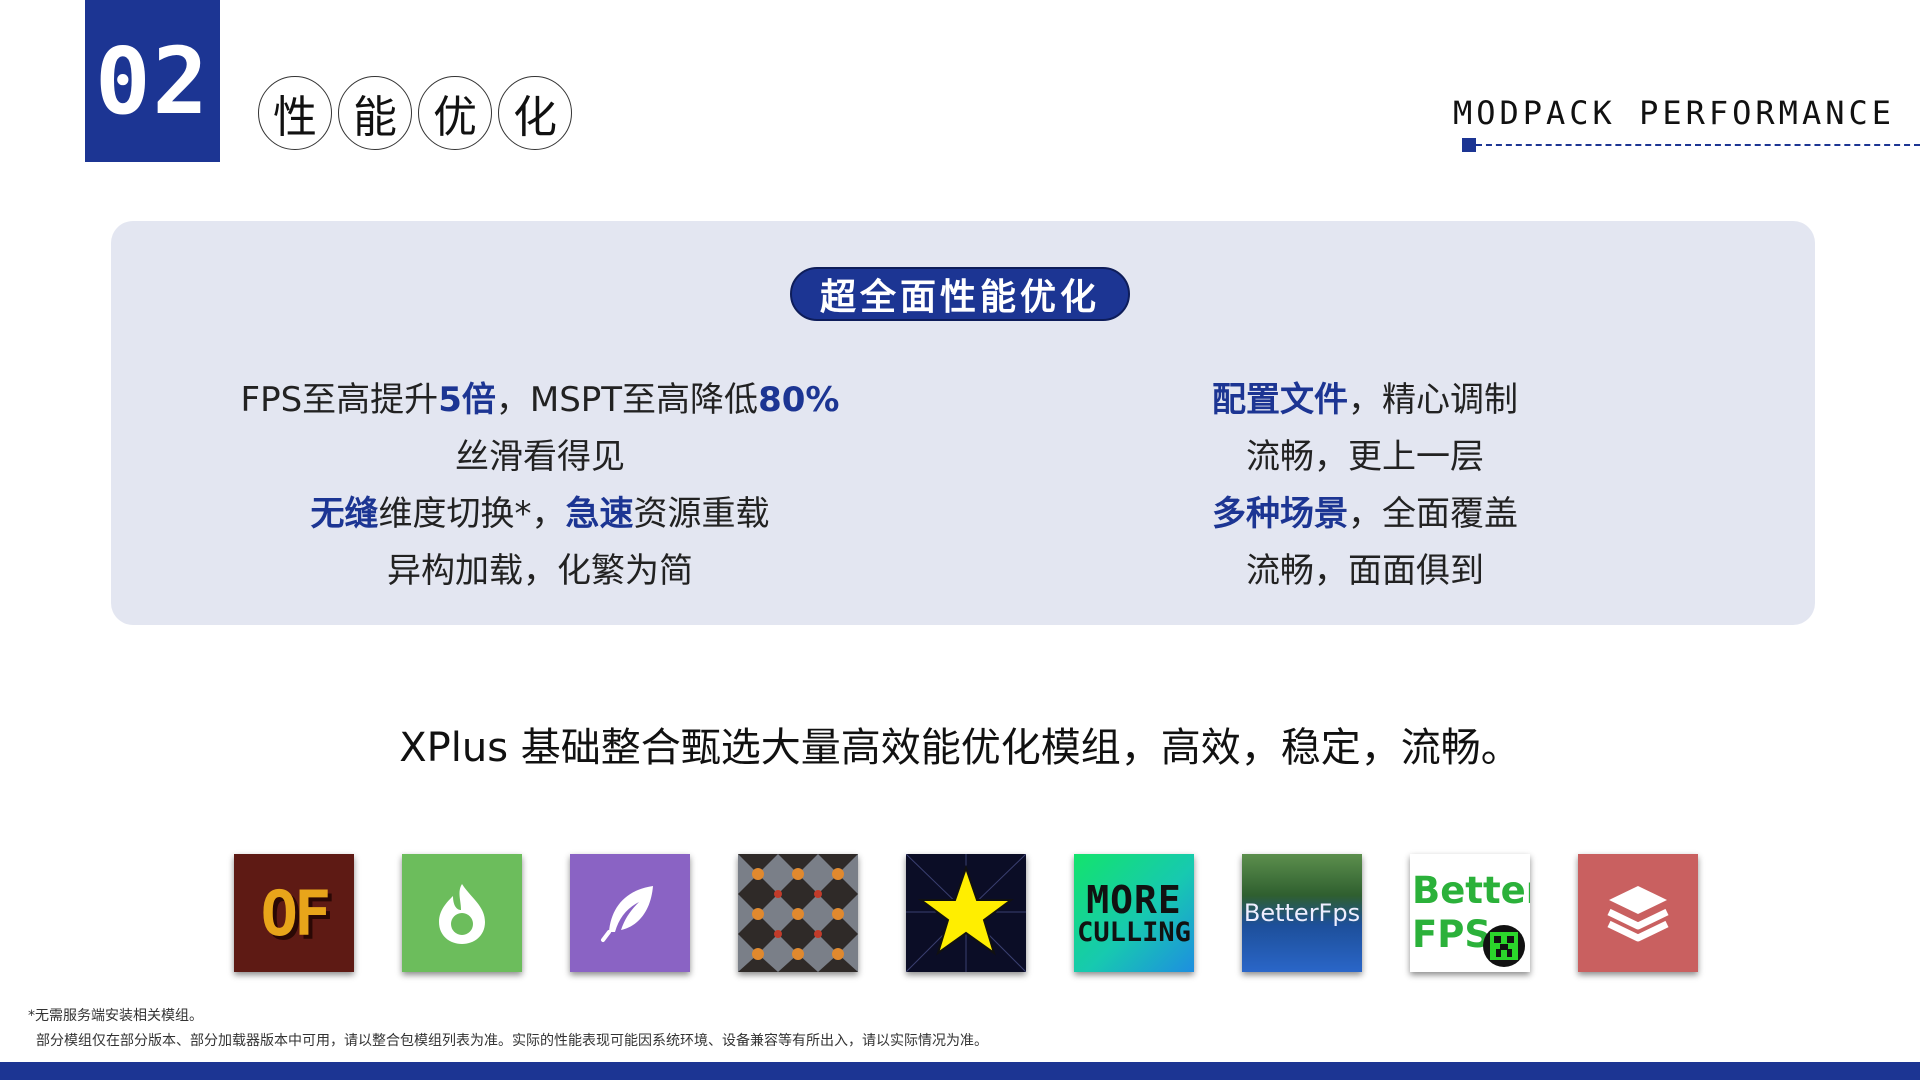 The width and height of the screenshot is (1920, 1080). I want to click on feature-line: 无缝维度切换*，急速资源重载, so click(540, 514).